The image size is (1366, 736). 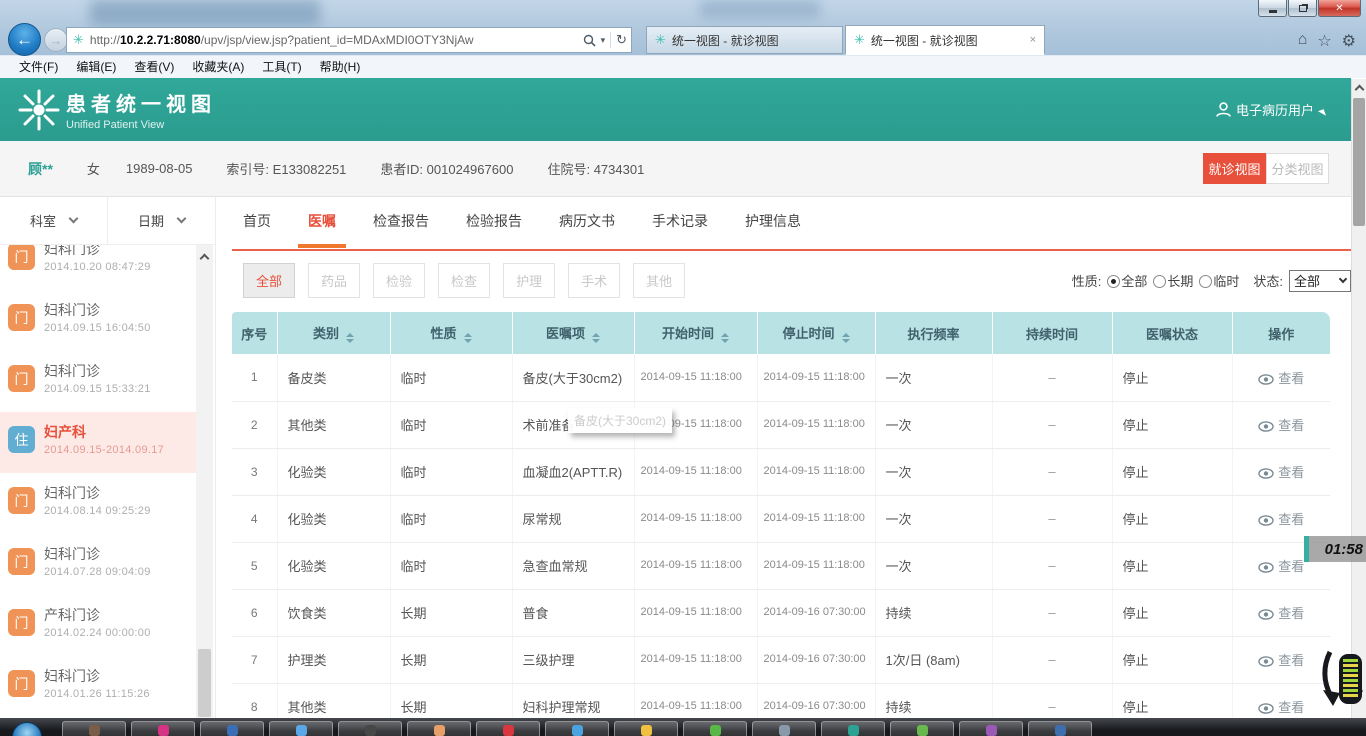 What do you see at coordinates (98, 381) in the screenshot?
I see `visit-list-item: 门妇科门诊 2014.09.15 15:33:21` at bounding box center [98, 381].